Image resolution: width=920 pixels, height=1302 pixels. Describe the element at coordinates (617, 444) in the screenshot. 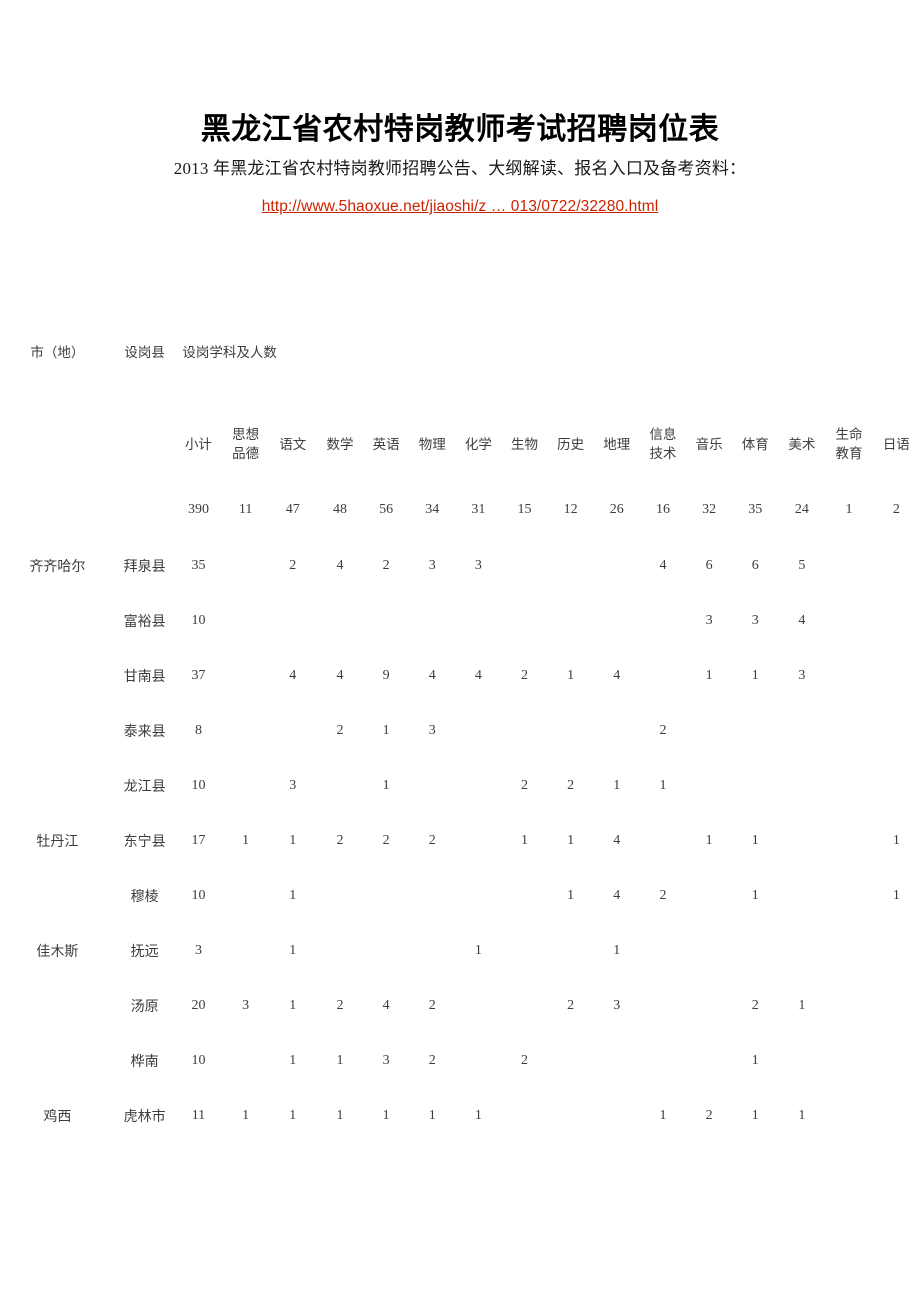

I see `col-header-geography: 地理` at that location.